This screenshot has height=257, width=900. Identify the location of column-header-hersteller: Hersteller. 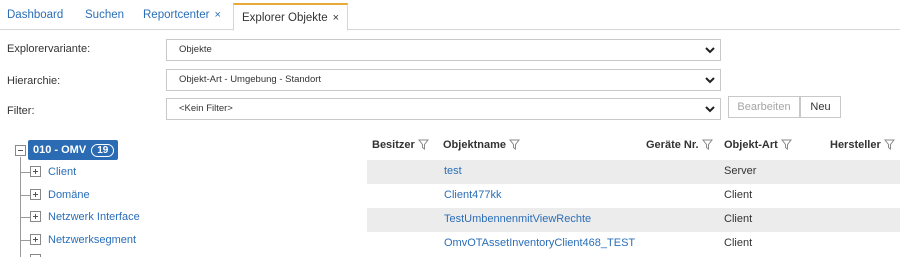
(862, 147).